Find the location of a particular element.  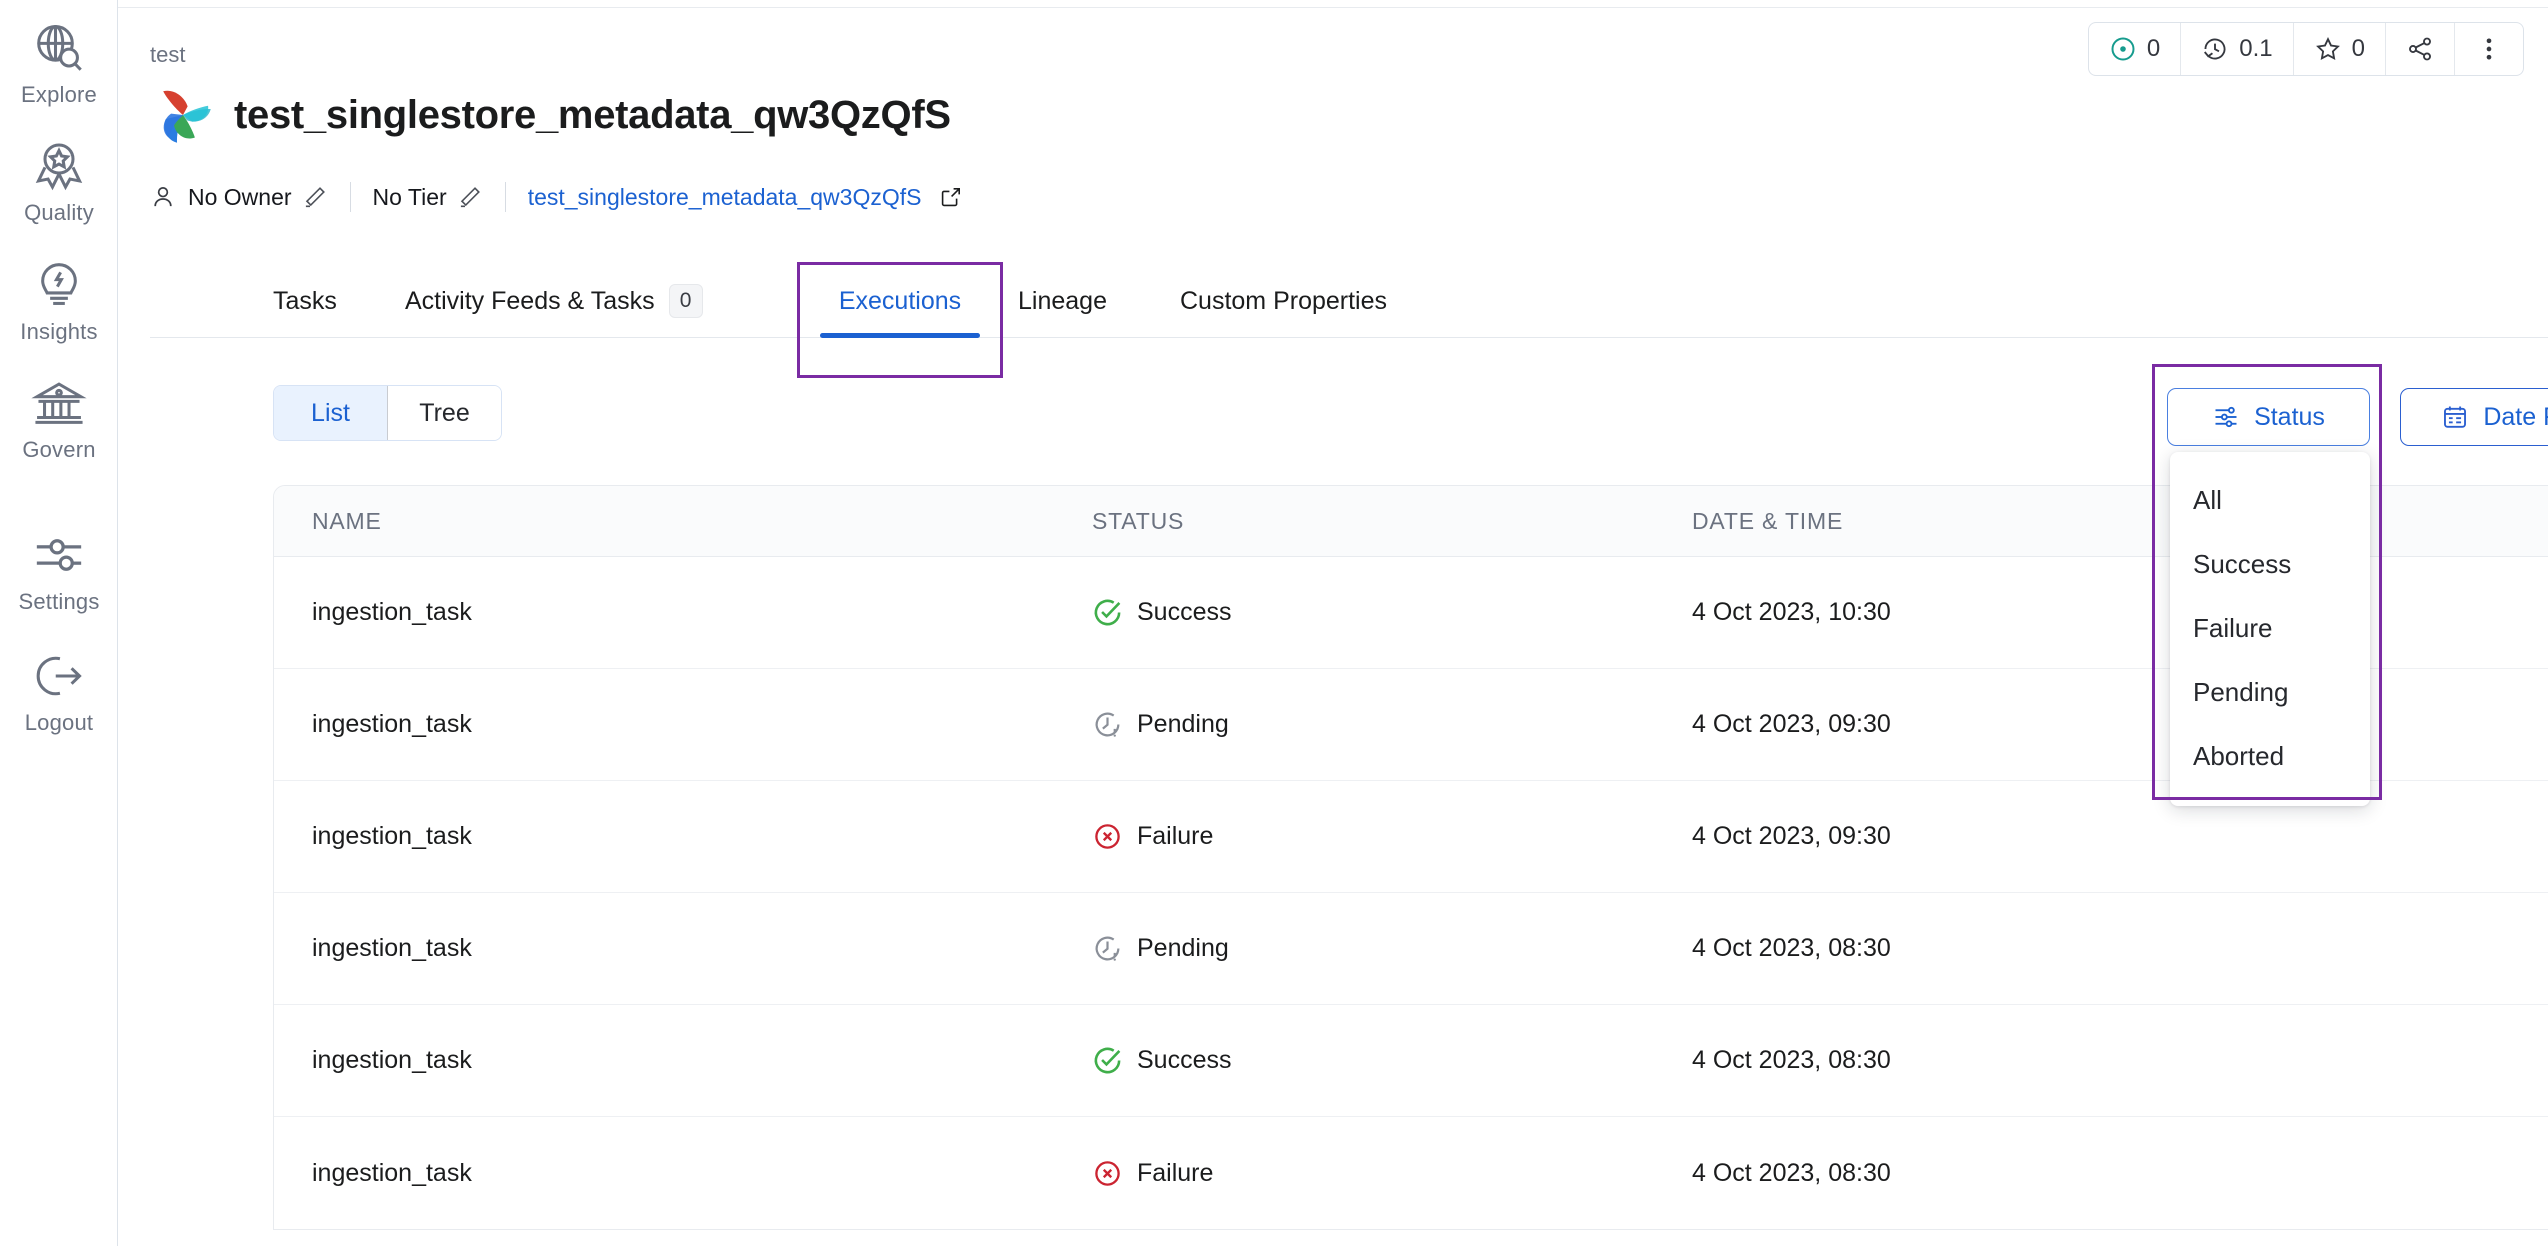

status-option-pending: Pending is located at coordinates (2270, 692).